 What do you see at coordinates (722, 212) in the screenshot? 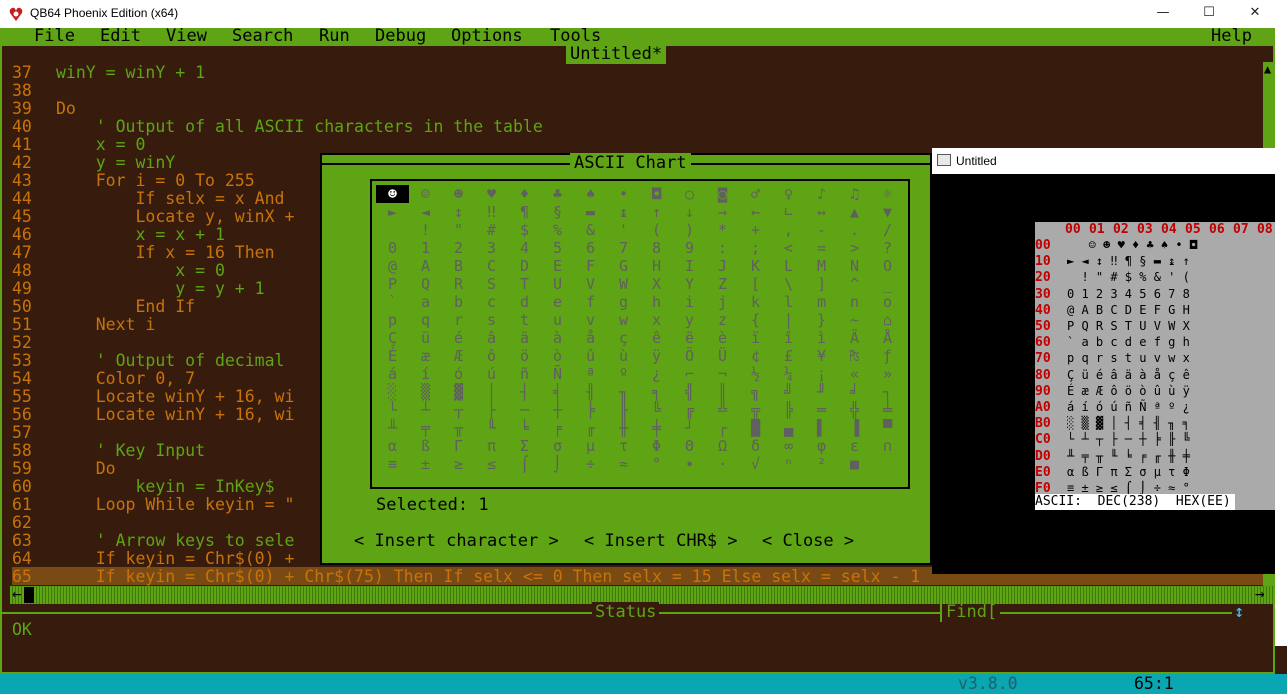
I see `ascii-cell: →` at bounding box center [722, 212].